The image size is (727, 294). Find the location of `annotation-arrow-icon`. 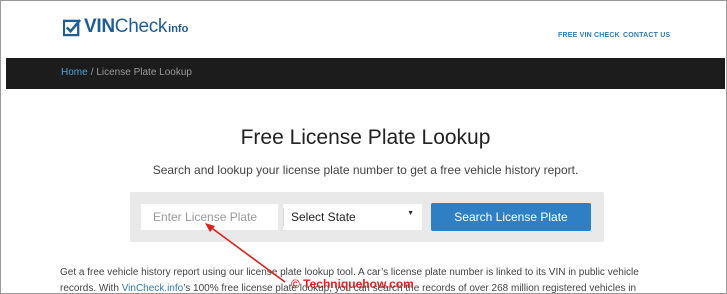

annotation-arrow-icon is located at coordinates (245, 253).